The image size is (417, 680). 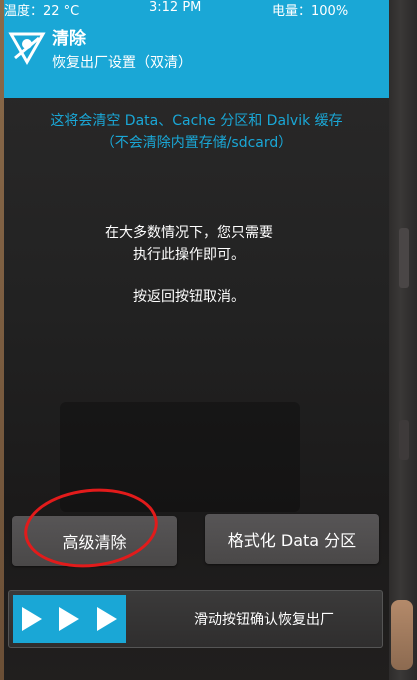 I want to click on swipe-handle, so click(x=69, y=619).